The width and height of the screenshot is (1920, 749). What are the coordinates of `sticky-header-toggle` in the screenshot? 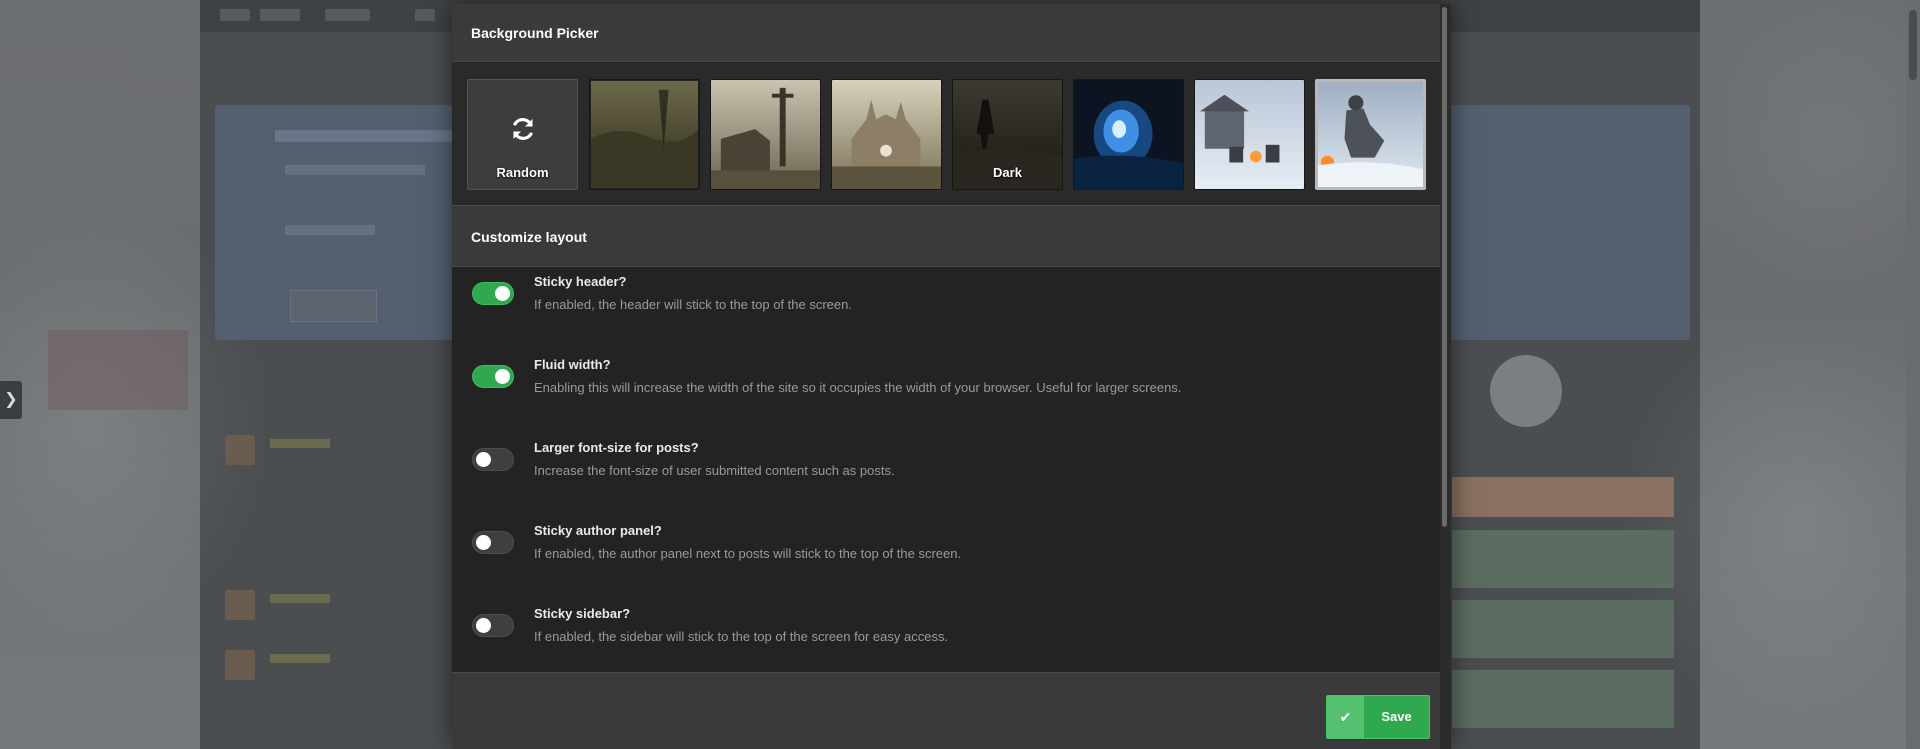 It's located at (493, 293).